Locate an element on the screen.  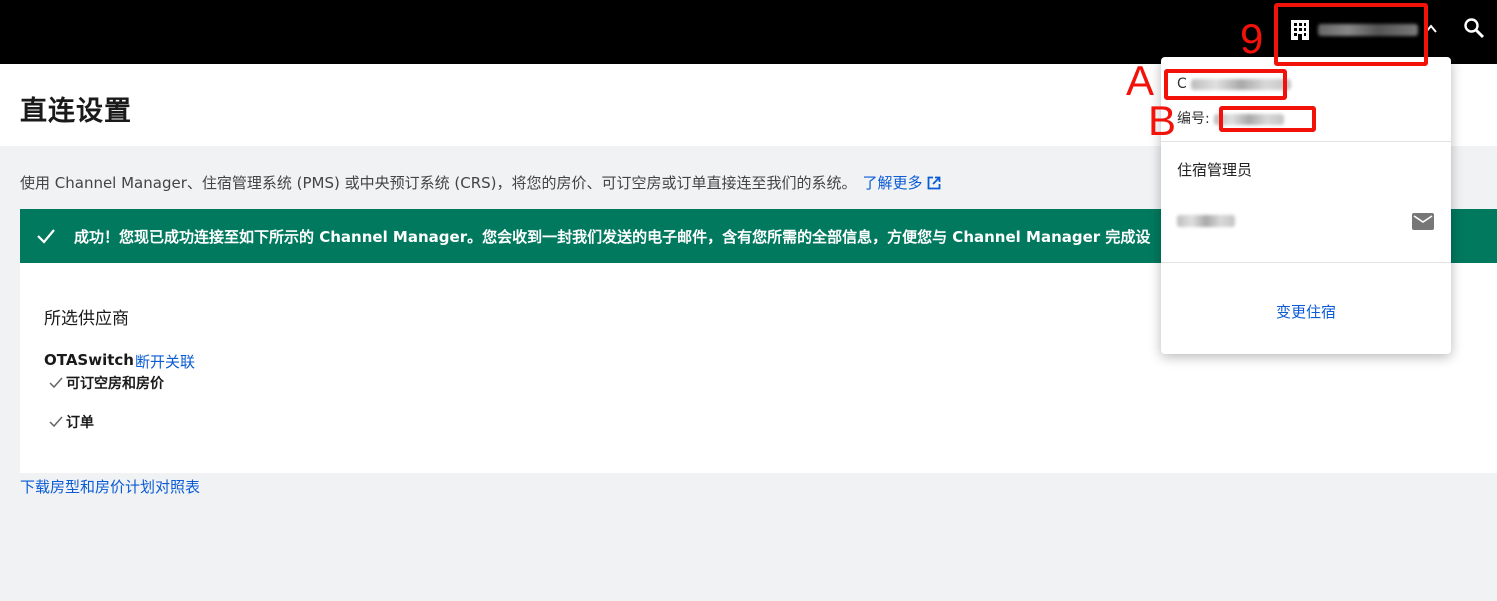
top-bar is located at coordinates (748, 32).